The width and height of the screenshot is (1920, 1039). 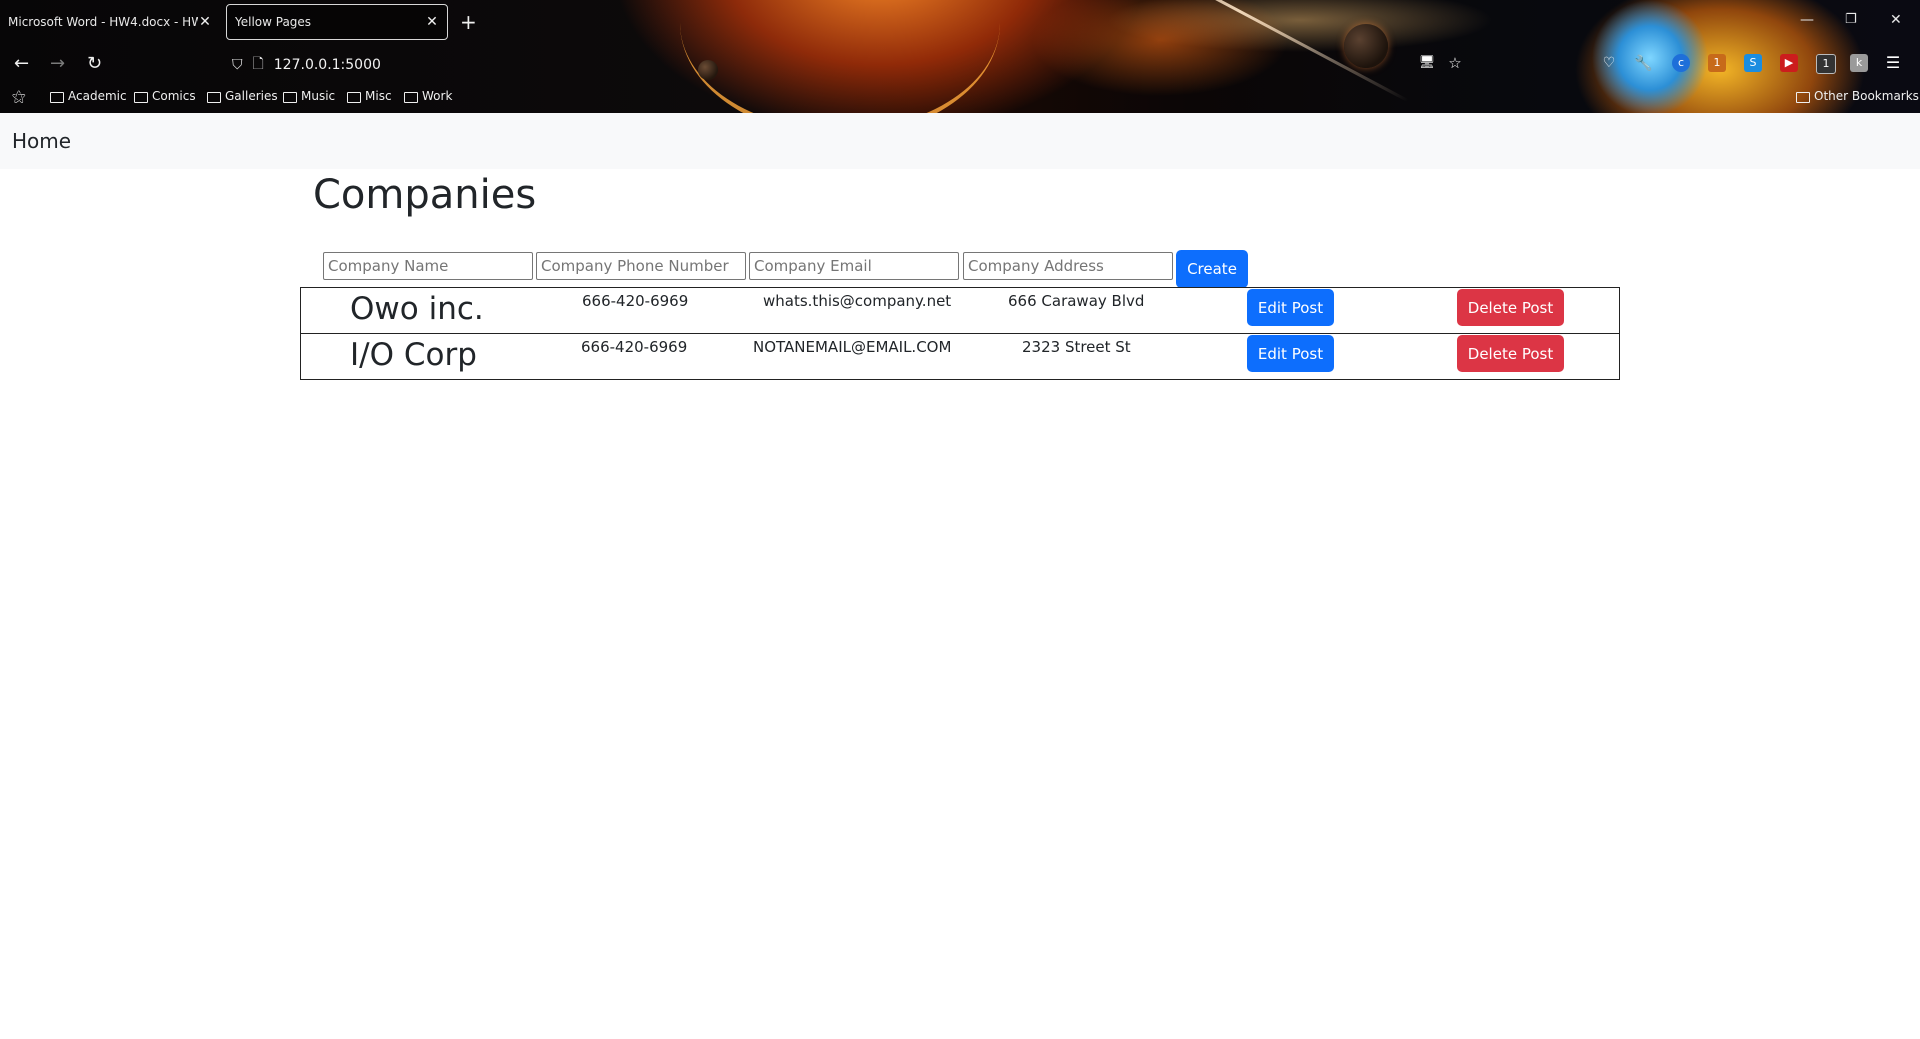 I want to click on extension-gray-icon: k, so click(x=1859, y=63).